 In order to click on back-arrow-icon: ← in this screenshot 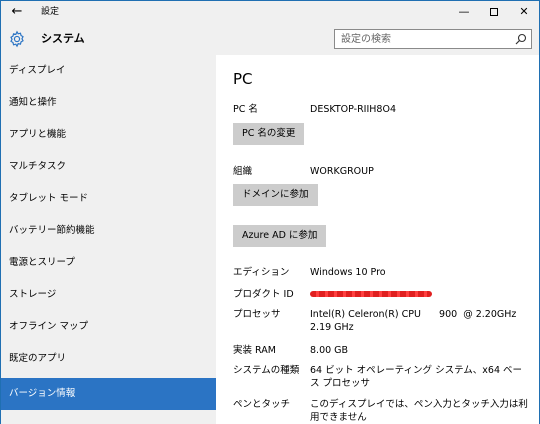, I will do `click(17, 12)`.